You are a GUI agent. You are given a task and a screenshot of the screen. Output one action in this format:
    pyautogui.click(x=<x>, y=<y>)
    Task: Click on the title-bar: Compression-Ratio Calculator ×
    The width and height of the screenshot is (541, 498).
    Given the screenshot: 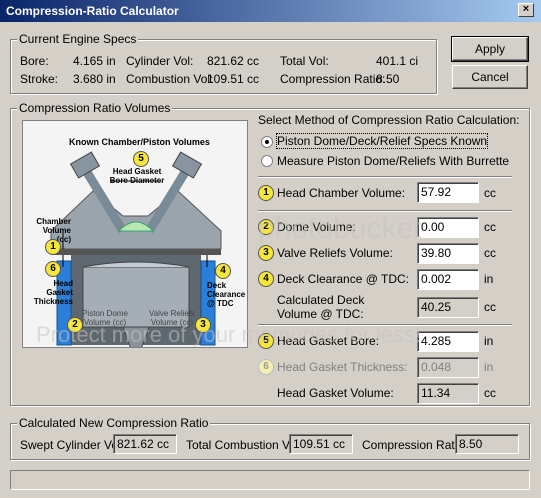 What is the action you would take?
    pyautogui.click(x=270, y=11)
    